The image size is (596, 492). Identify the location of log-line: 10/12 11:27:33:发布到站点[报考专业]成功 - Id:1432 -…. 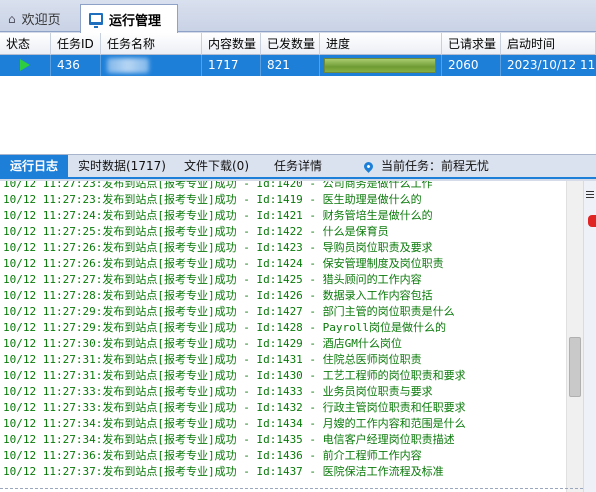
(234, 407).